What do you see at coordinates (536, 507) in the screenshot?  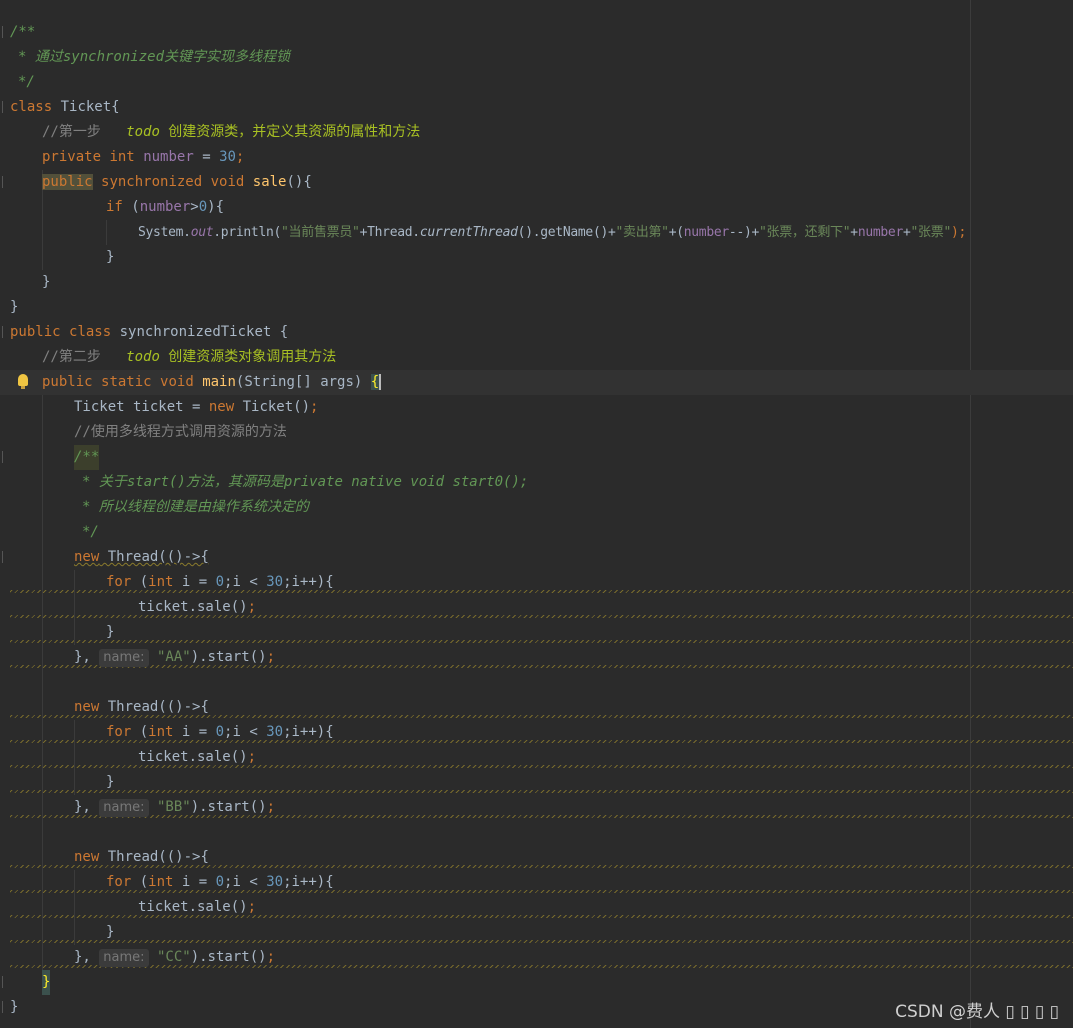 I see `code-line: * 所以线程创建是由操作系统决定的` at bounding box center [536, 507].